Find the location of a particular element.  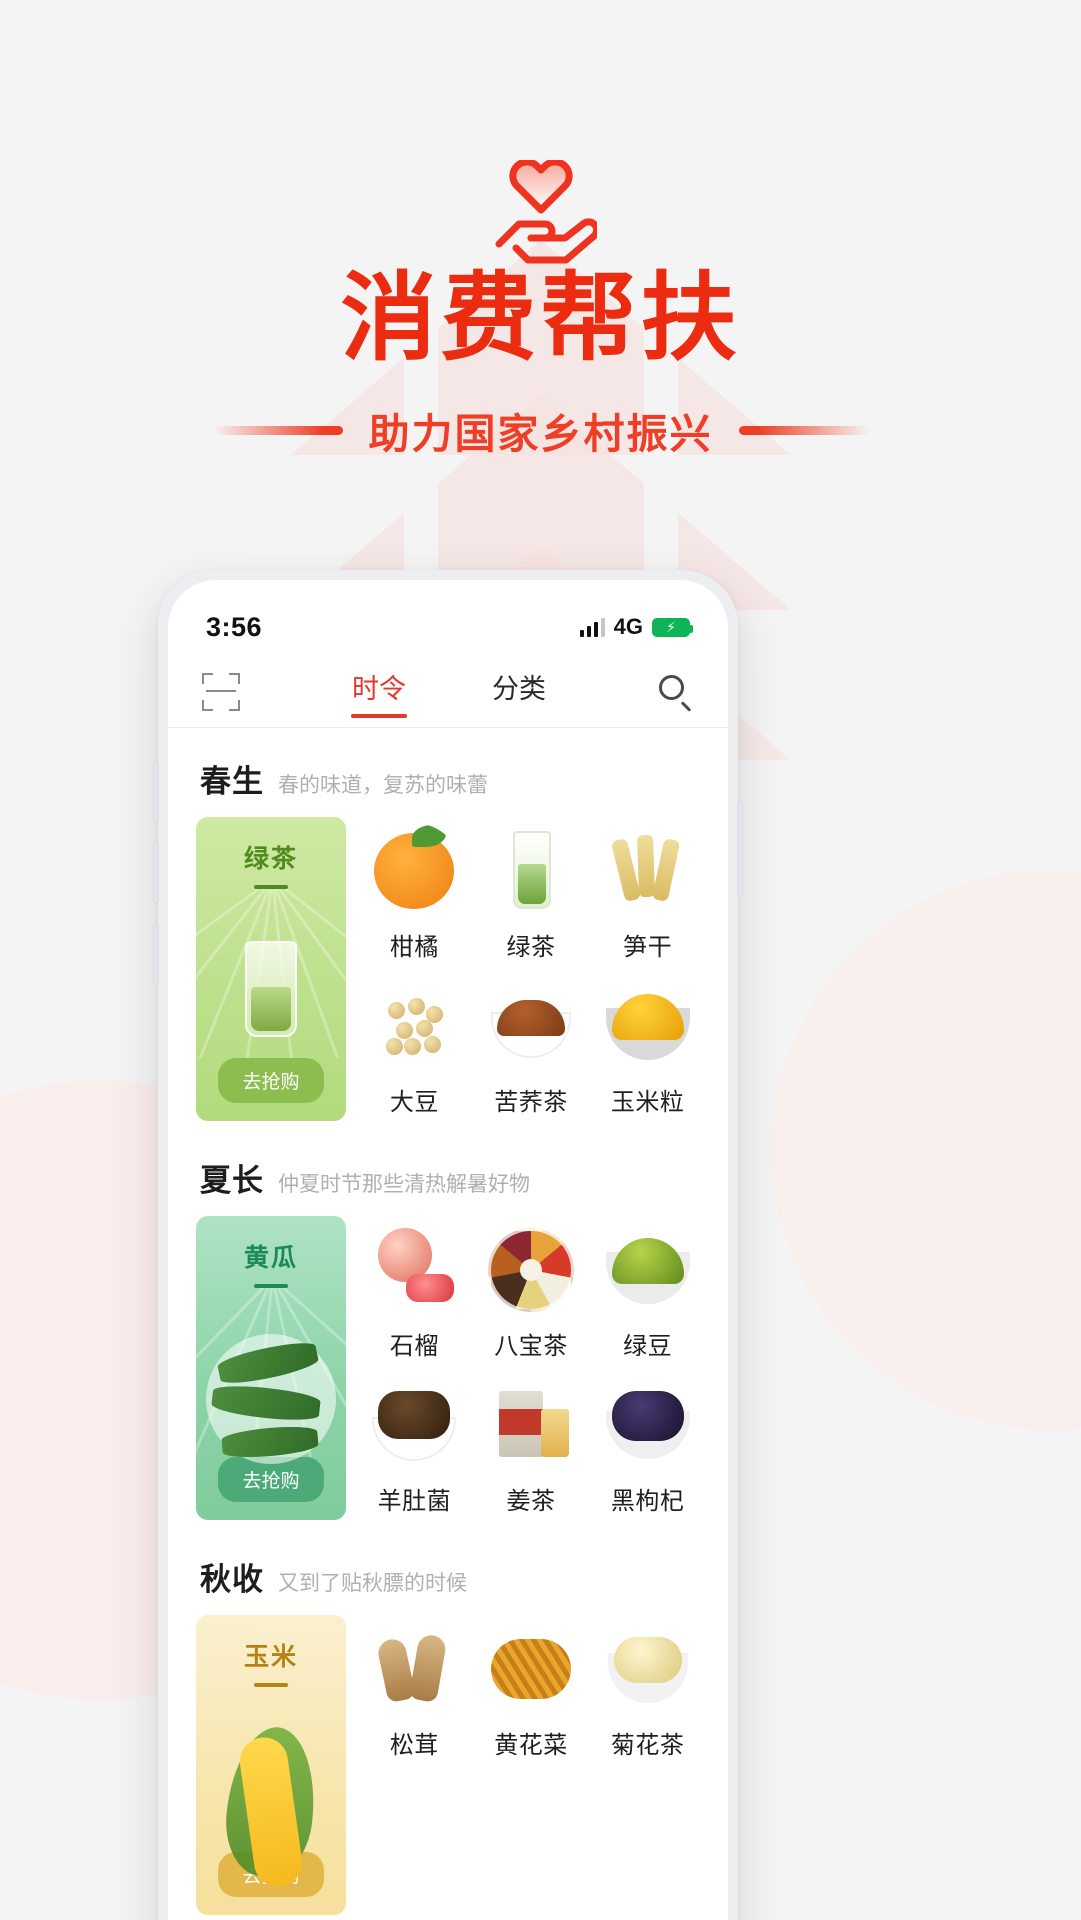

volume-up-button is located at coordinates (156, 791).